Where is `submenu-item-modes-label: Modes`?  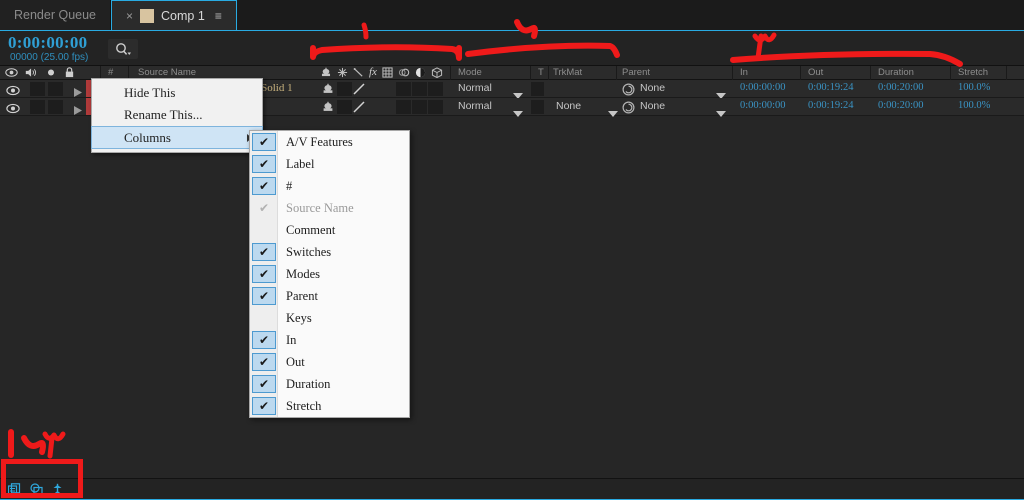 submenu-item-modes-label: Modes is located at coordinates (303, 274).